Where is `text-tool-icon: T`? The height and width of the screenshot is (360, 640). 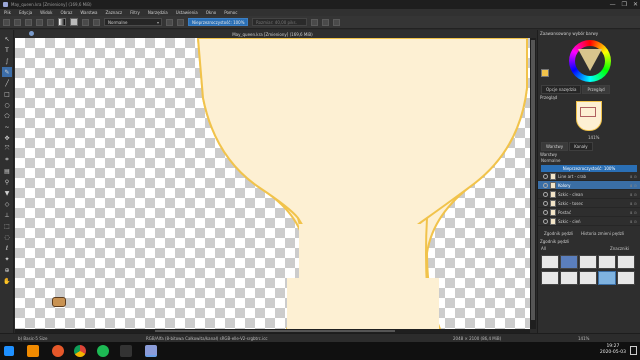
text-tool-icon: T is located at coordinates (7, 50).